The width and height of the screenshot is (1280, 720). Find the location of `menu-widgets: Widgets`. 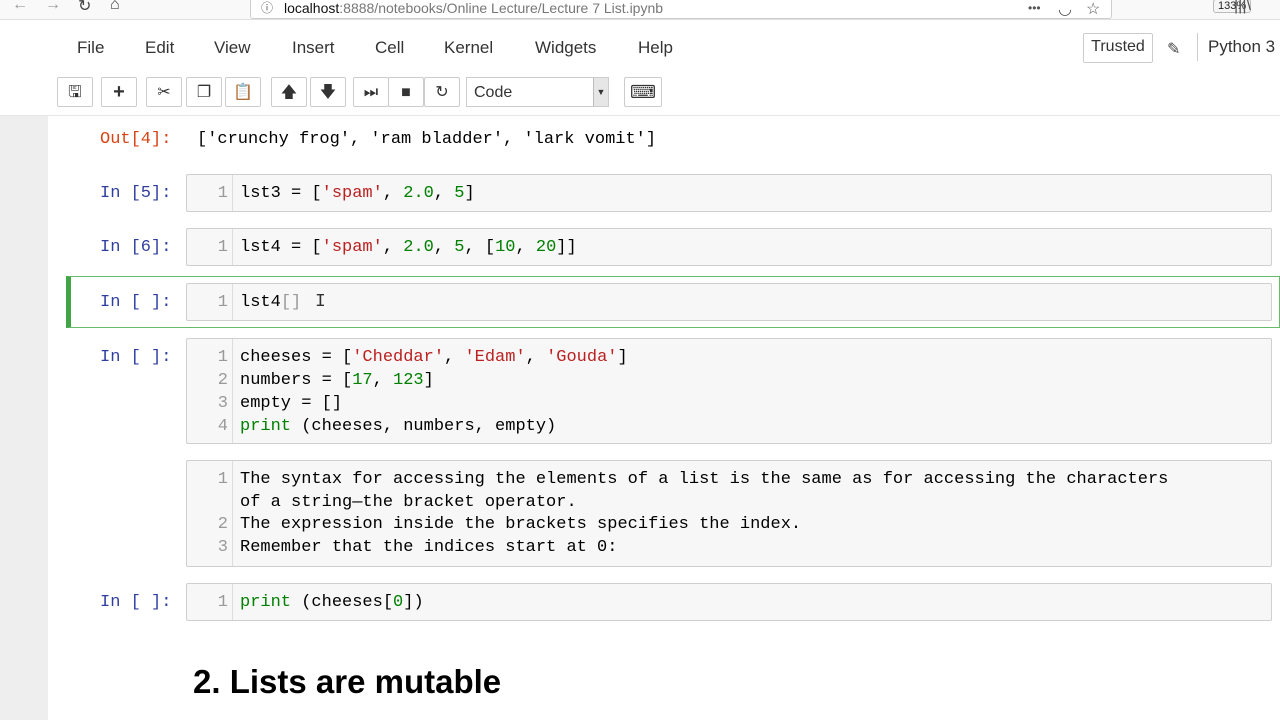

menu-widgets: Widgets is located at coordinates (565, 48).